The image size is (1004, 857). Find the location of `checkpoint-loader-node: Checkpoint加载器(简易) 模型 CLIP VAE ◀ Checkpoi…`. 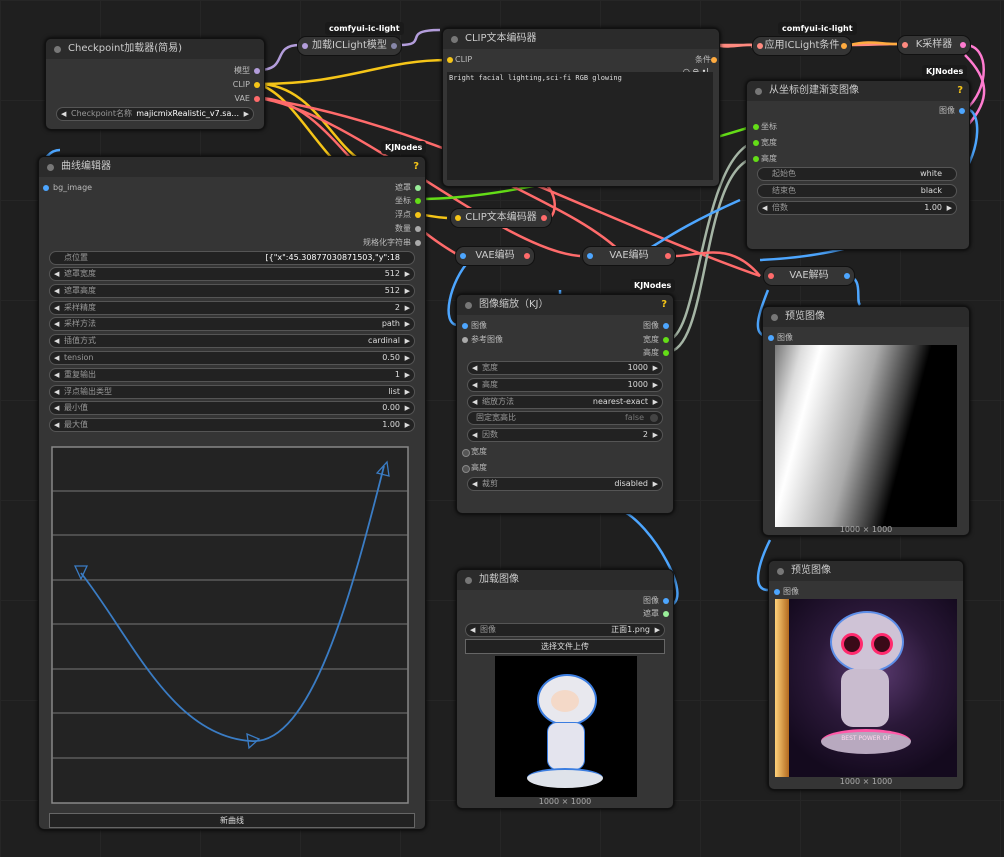

checkpoint-loader-node: Checkpoint加载器(简易) 模型 CLIP VAE ◀ Checkpoi… is located at coordinates (155, 84).